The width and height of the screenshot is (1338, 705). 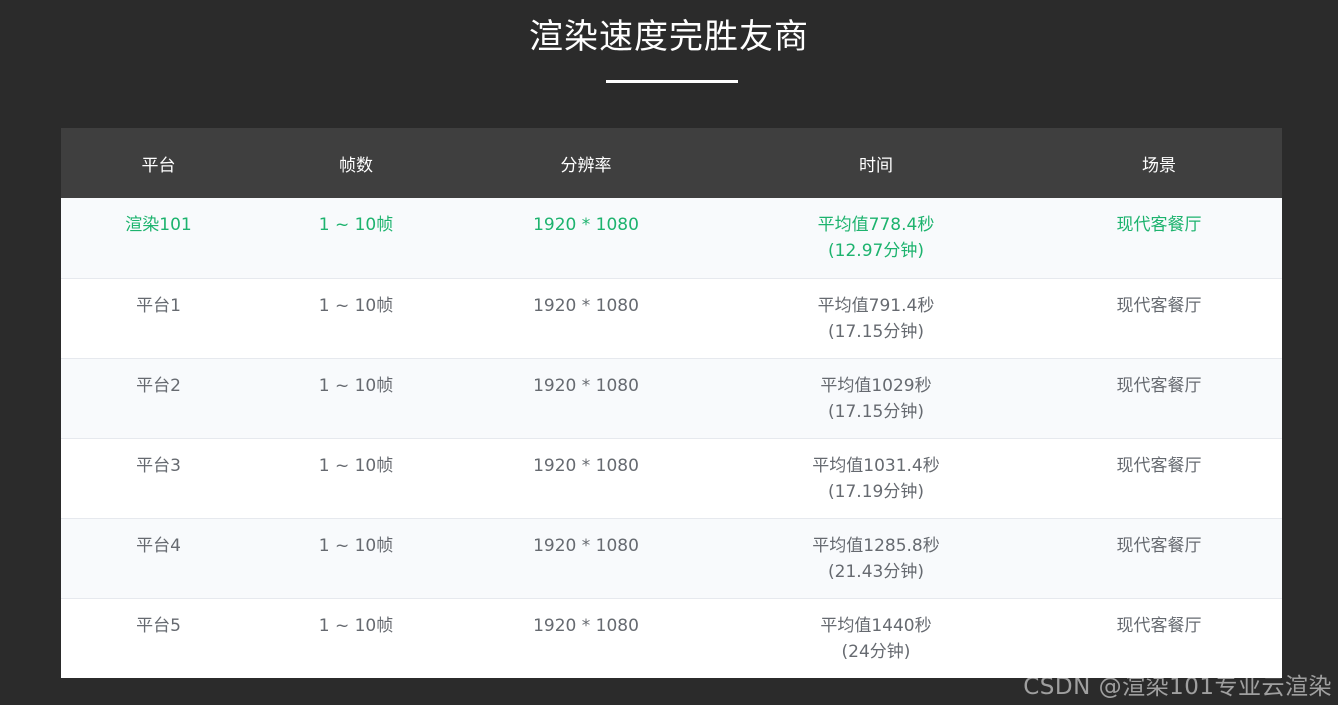 I want to click on cell-time-average: 平均值778.4秒, so click(x=876, y=225).